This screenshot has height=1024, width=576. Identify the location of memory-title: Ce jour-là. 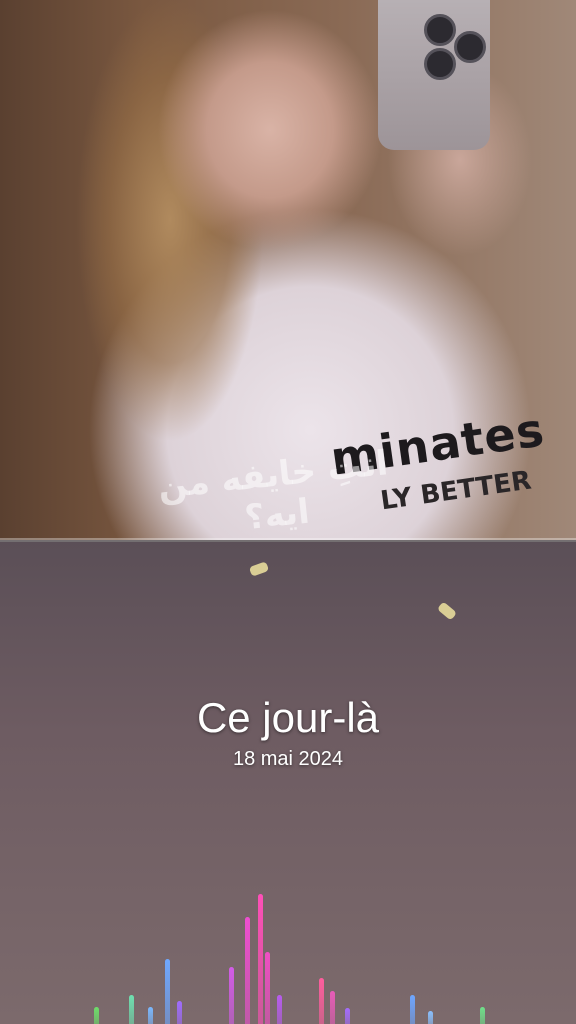
(288, 717).